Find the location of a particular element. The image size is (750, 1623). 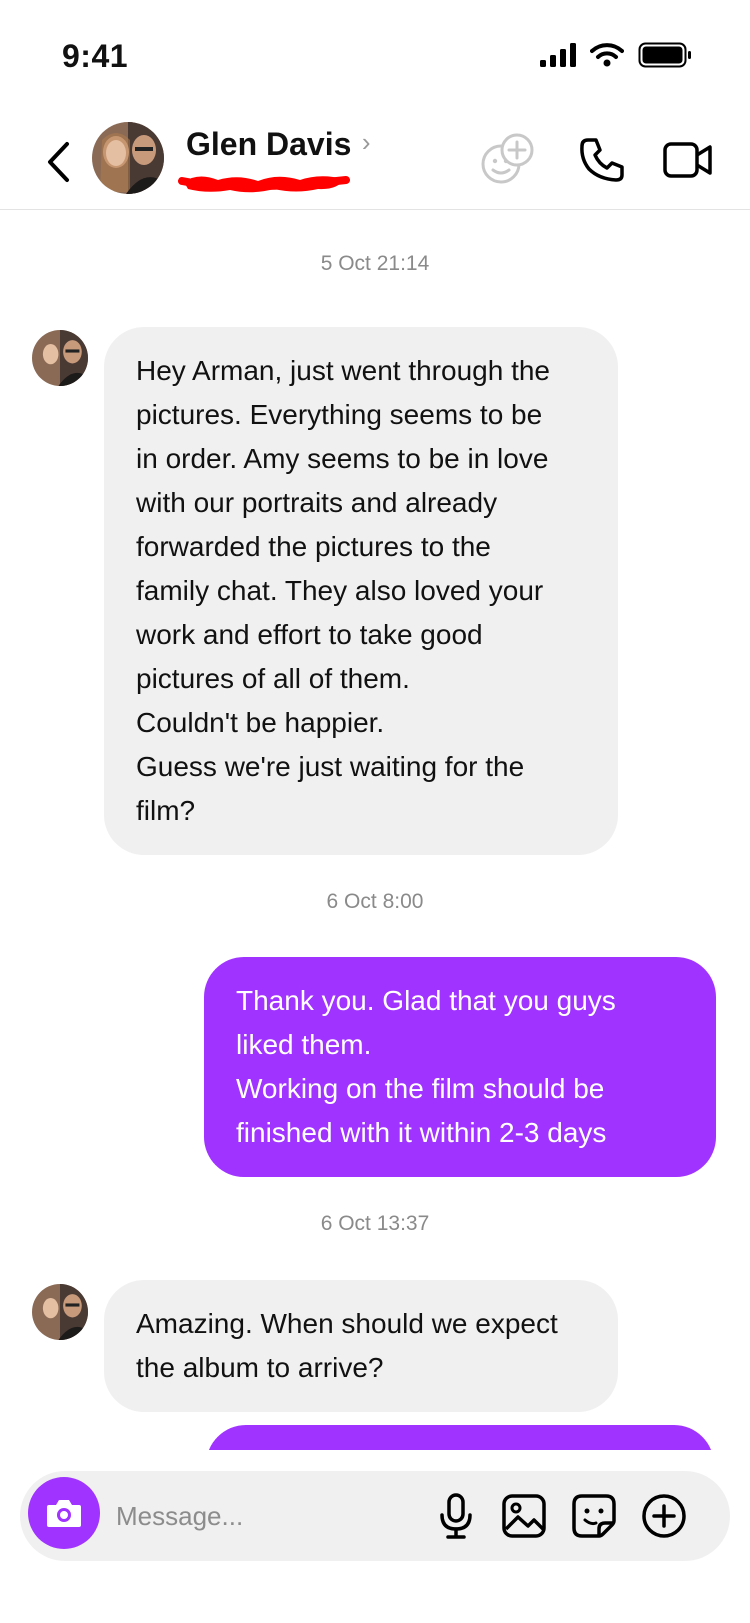

message-timestamp: 6 Oct 8:00 is located at coordinates (375, 901).